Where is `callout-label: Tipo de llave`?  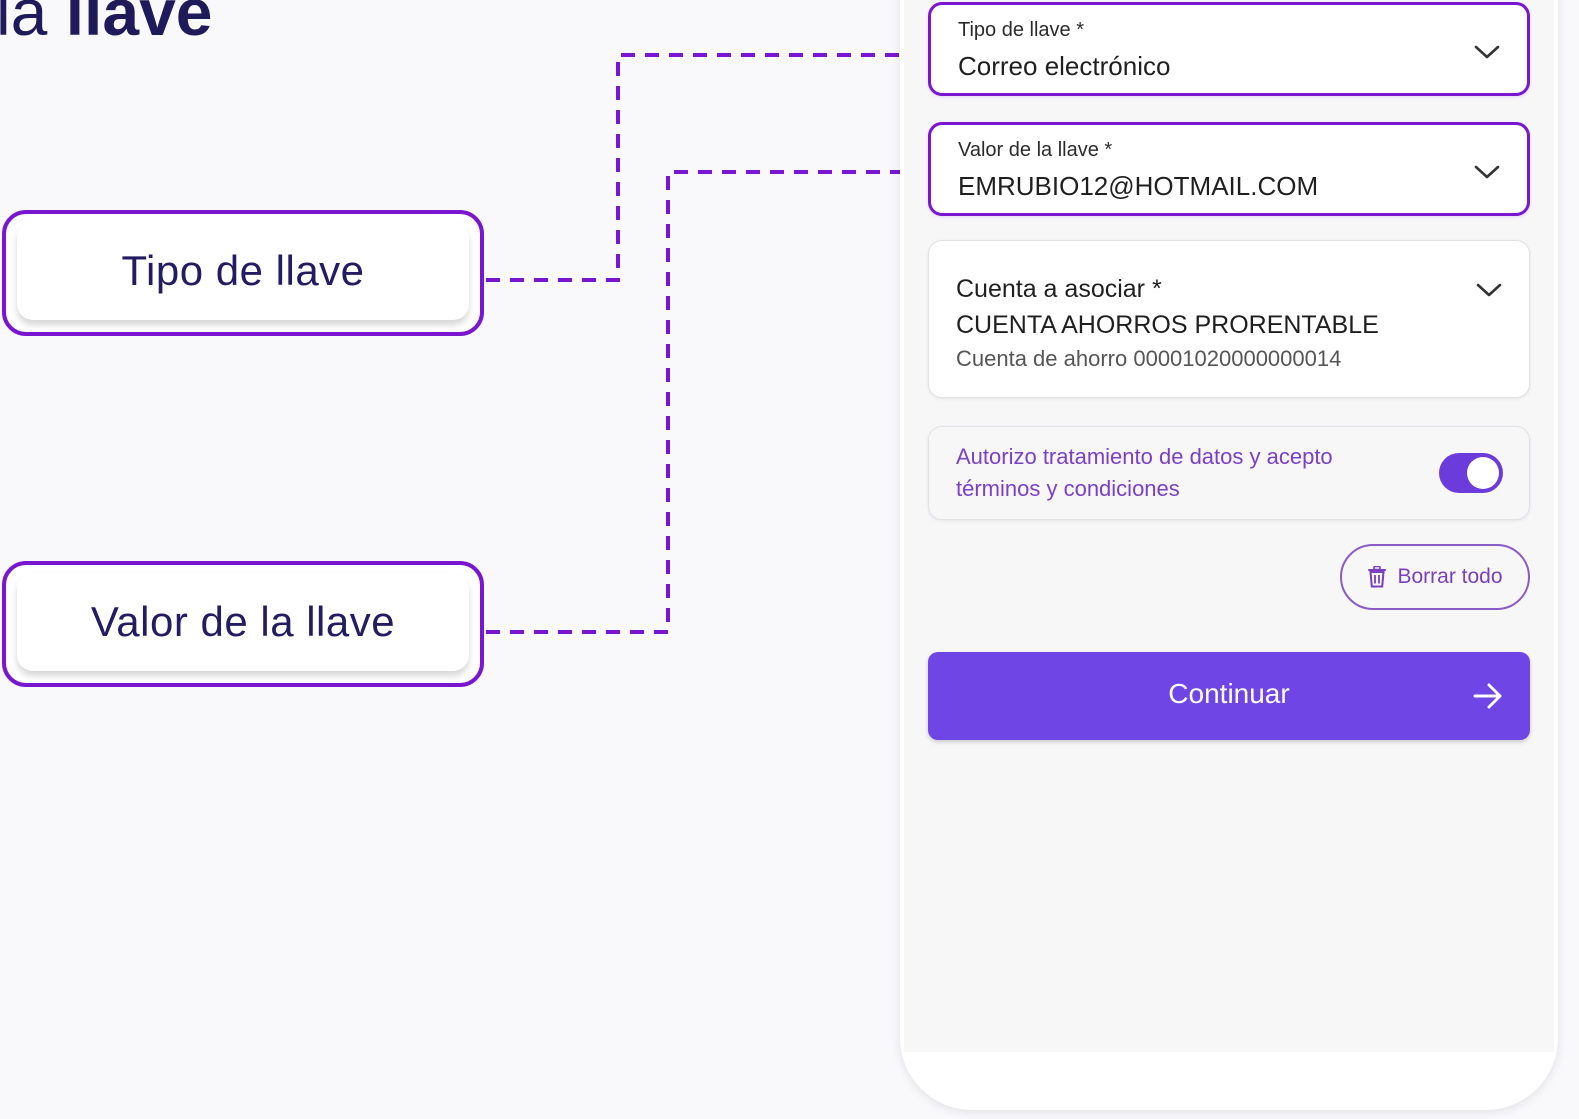
callout-label: Tipo de llave is located at coordinates (243, 271).